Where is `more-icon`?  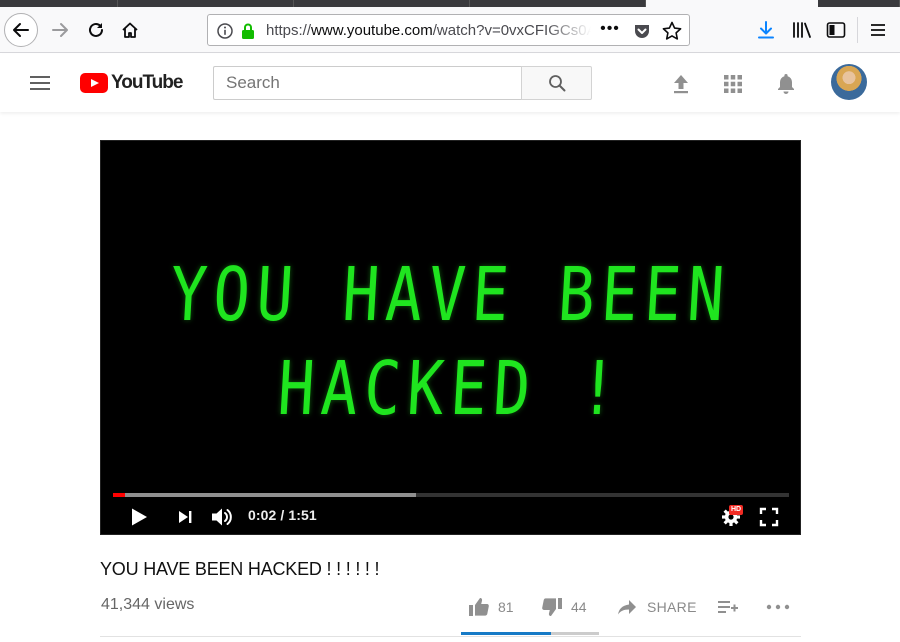
more-icon is located at coordinates (778, 607).